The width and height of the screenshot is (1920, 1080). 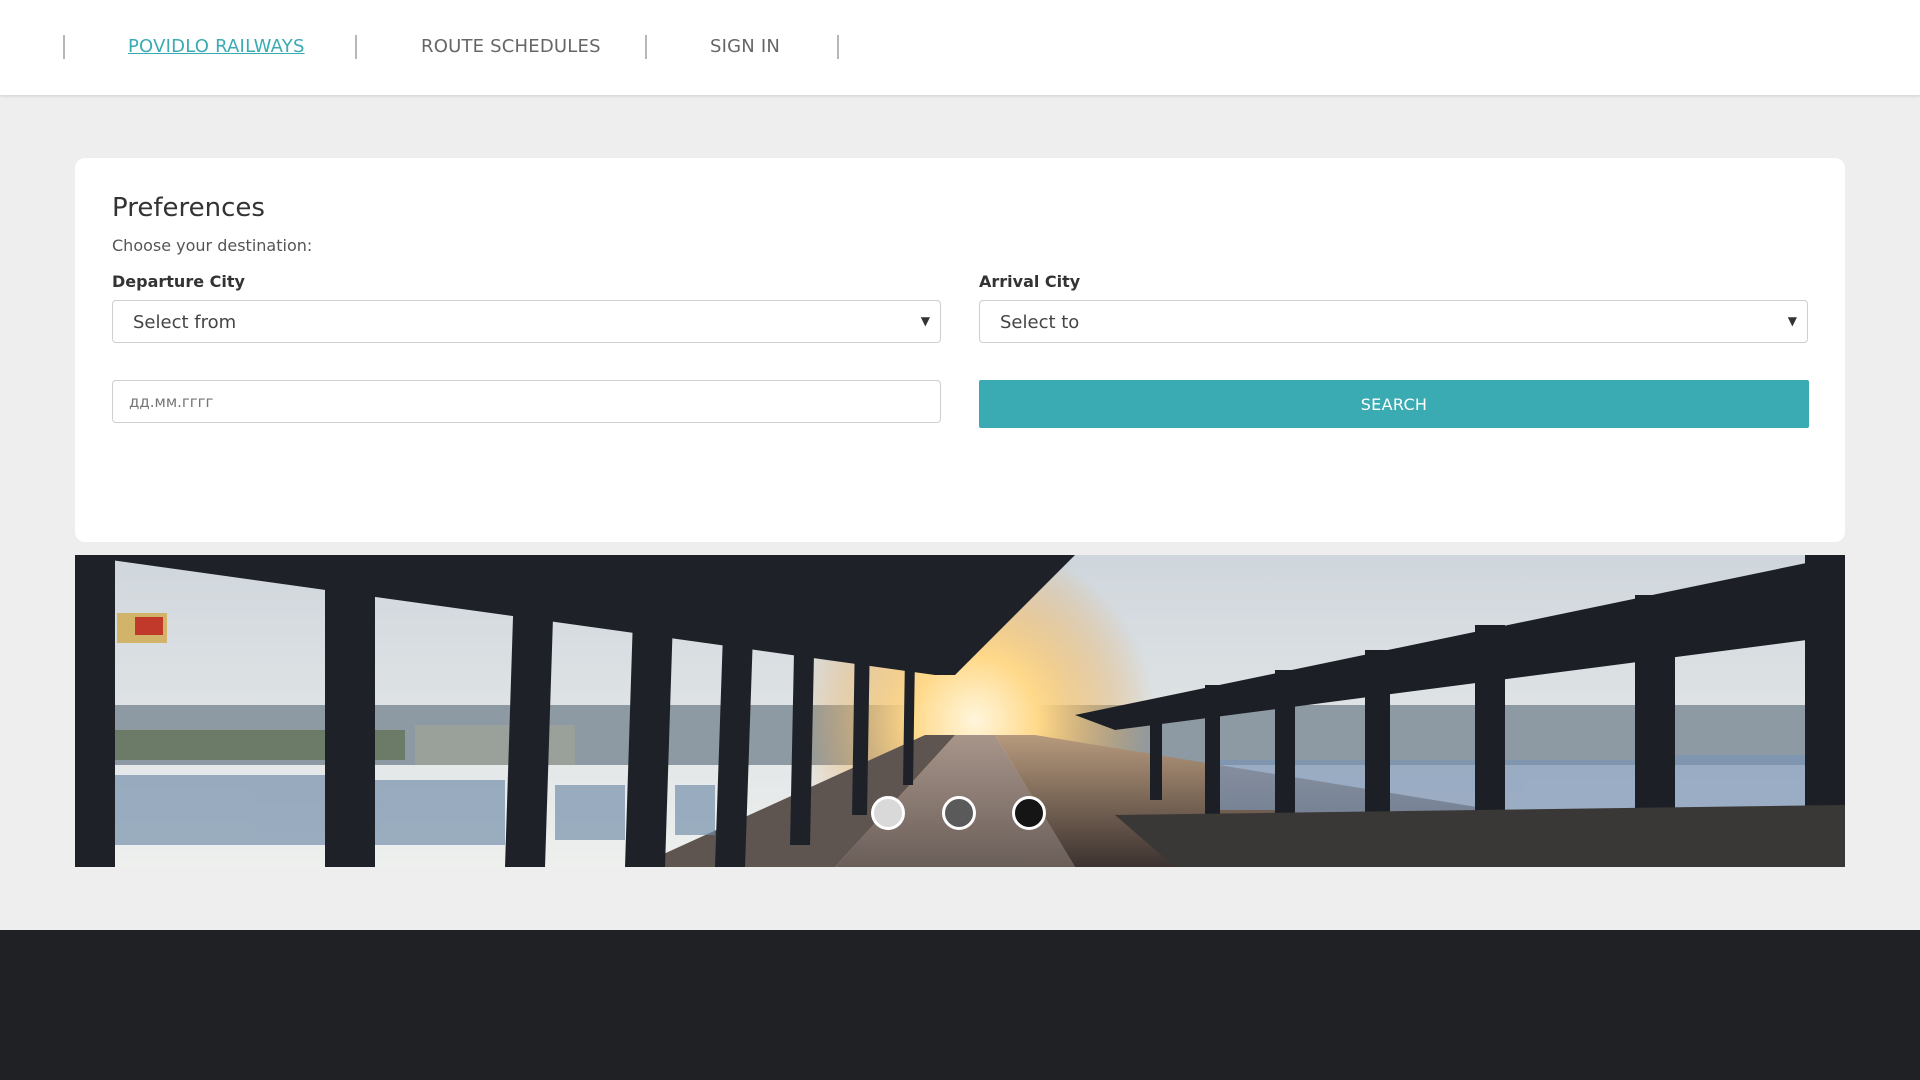 What do you see at coordinates (526, 401) in the screenshot?
I see `travel-date-input` at bounding box center [526, 401].